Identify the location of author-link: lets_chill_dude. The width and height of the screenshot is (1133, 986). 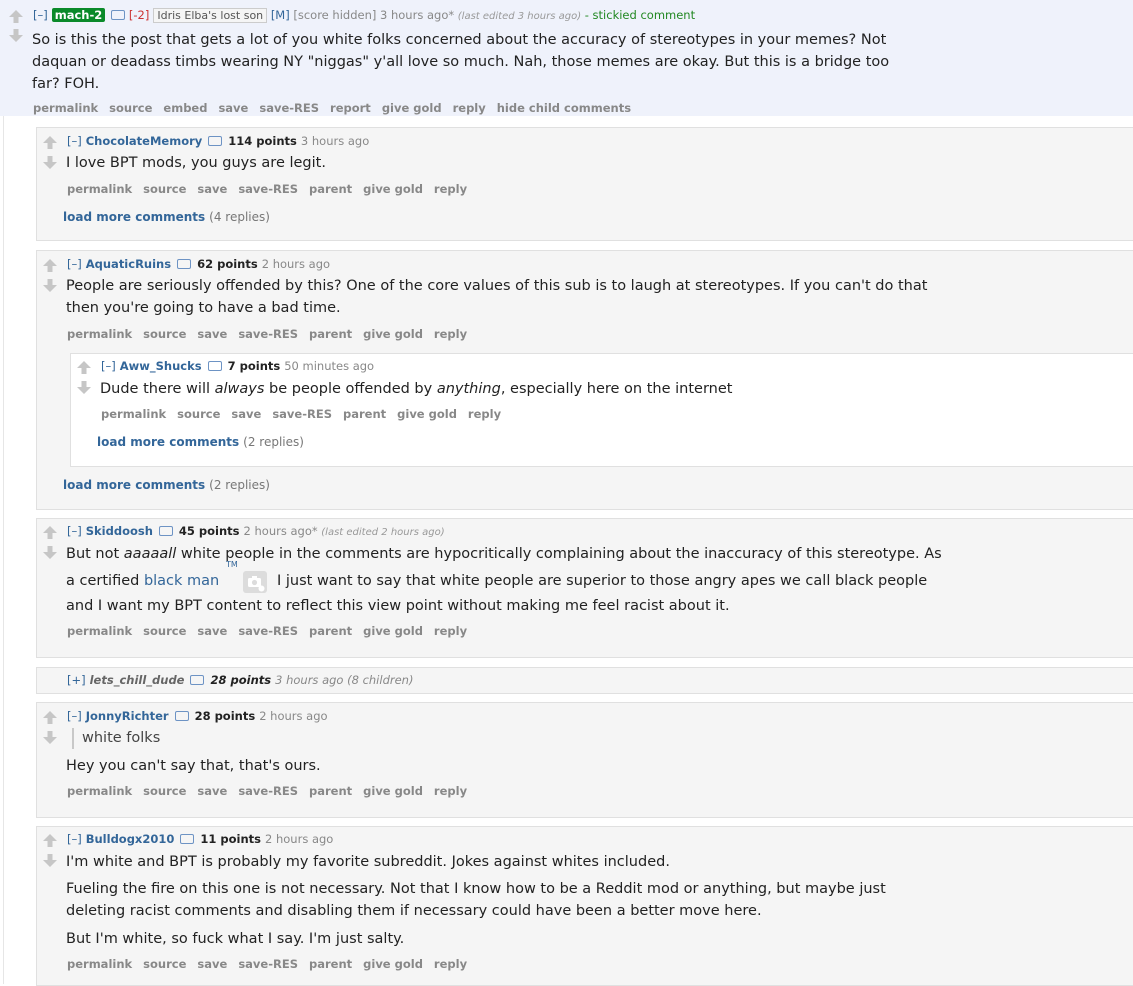
(137, 680).